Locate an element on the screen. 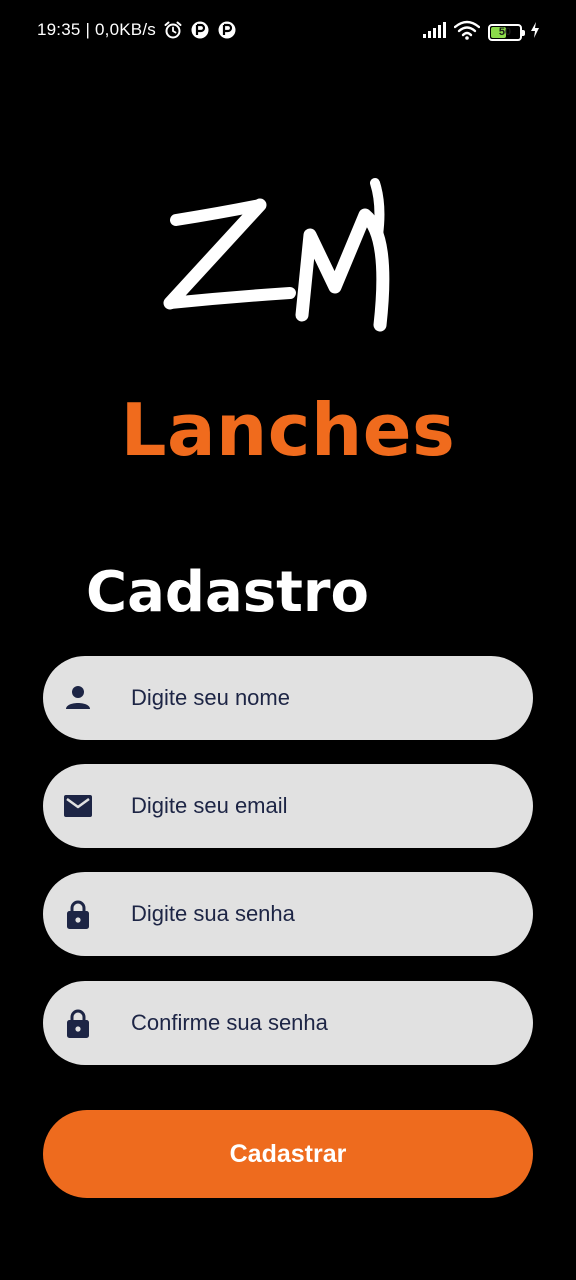 The width and height of the screenshot is (576, 1280). name-input is located at coordinates (321, 698).